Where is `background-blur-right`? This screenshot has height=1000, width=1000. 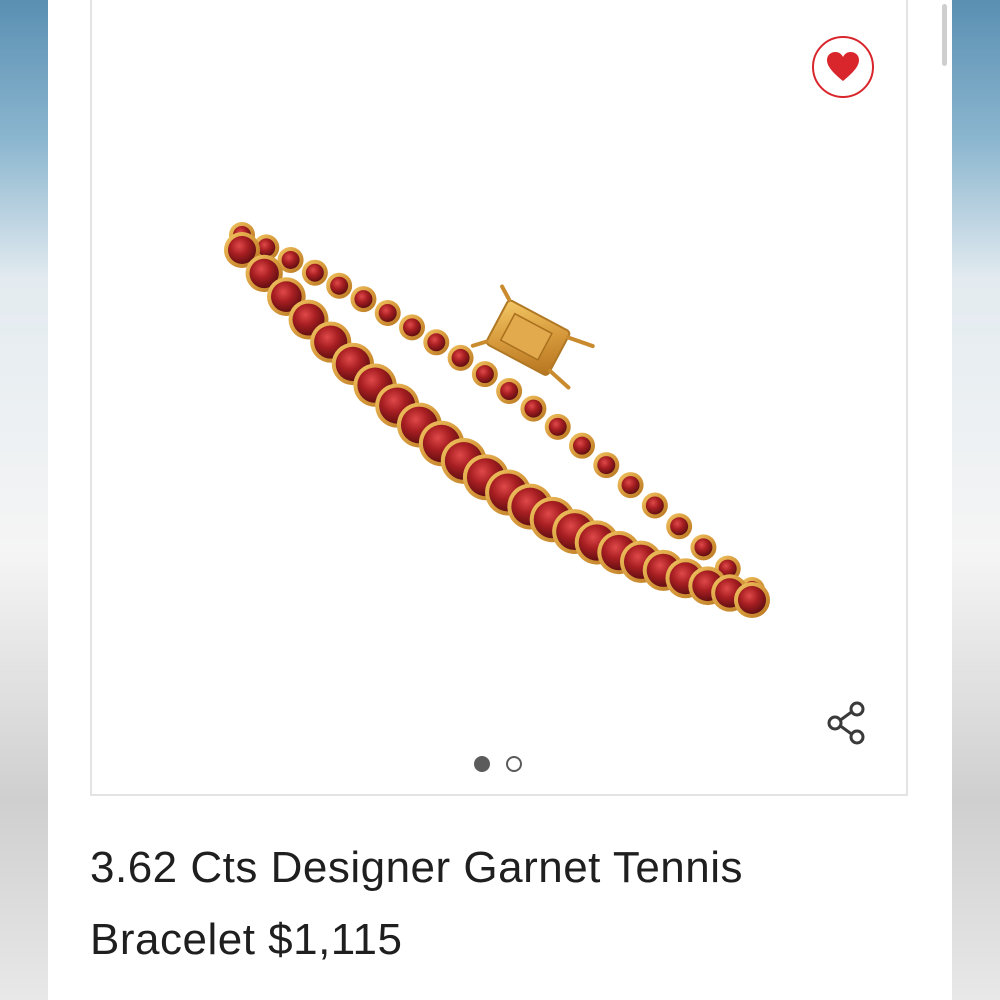 background-blur-right is located at coordinates (976, 500).